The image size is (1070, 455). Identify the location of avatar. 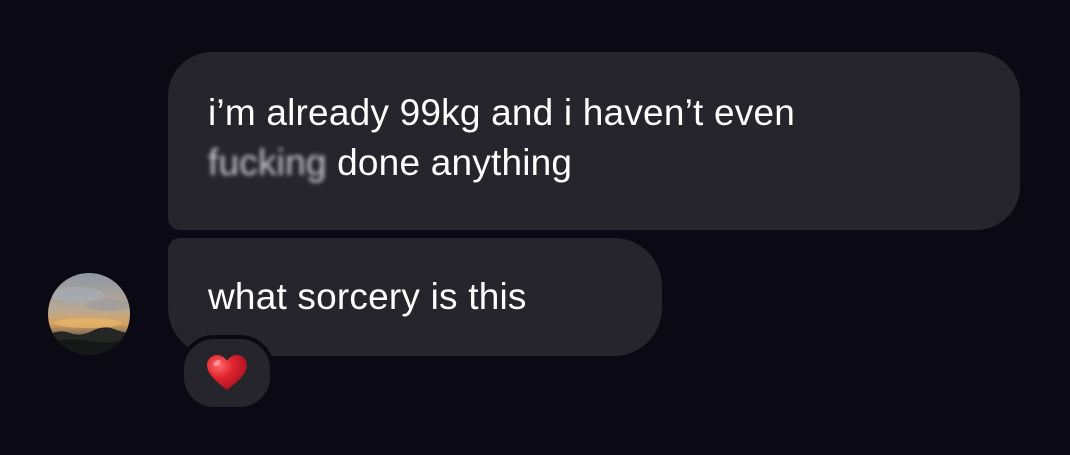
(89, 314).